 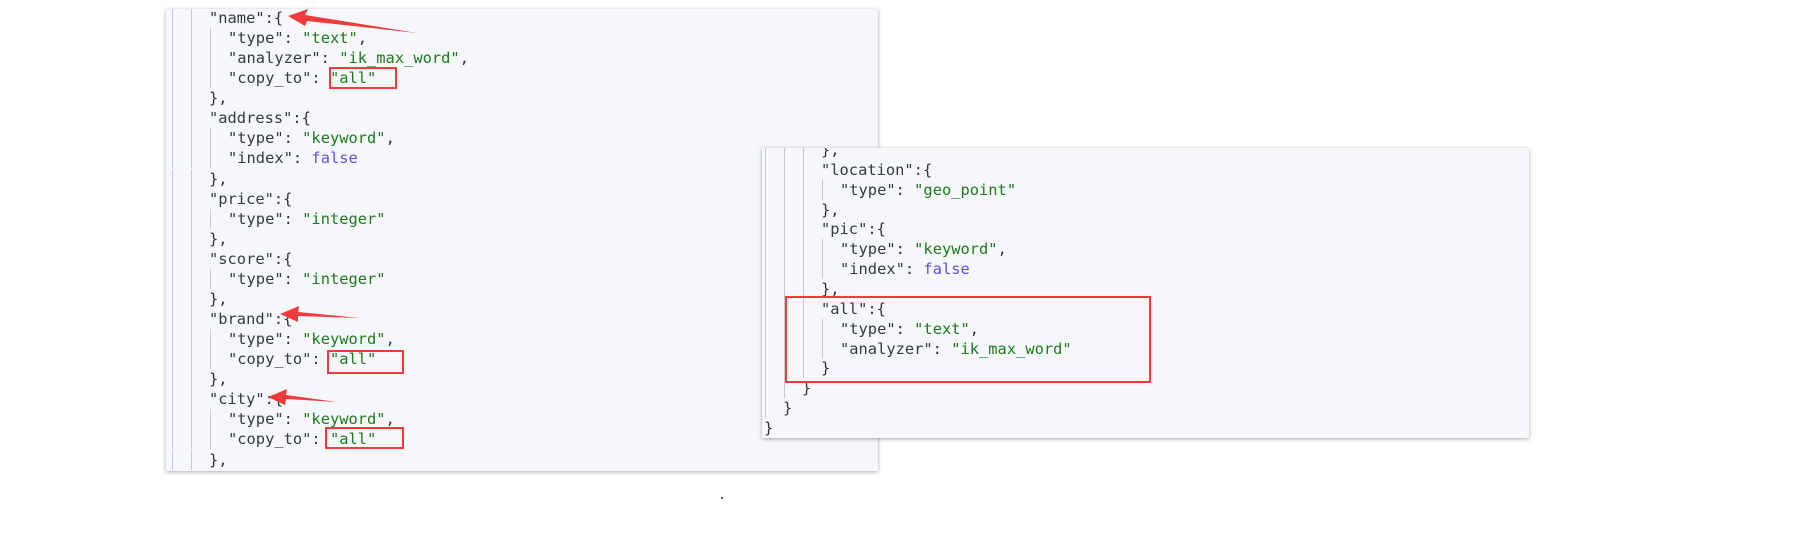 I want to click on arrow-icon-name, so click(x=352, y=21).